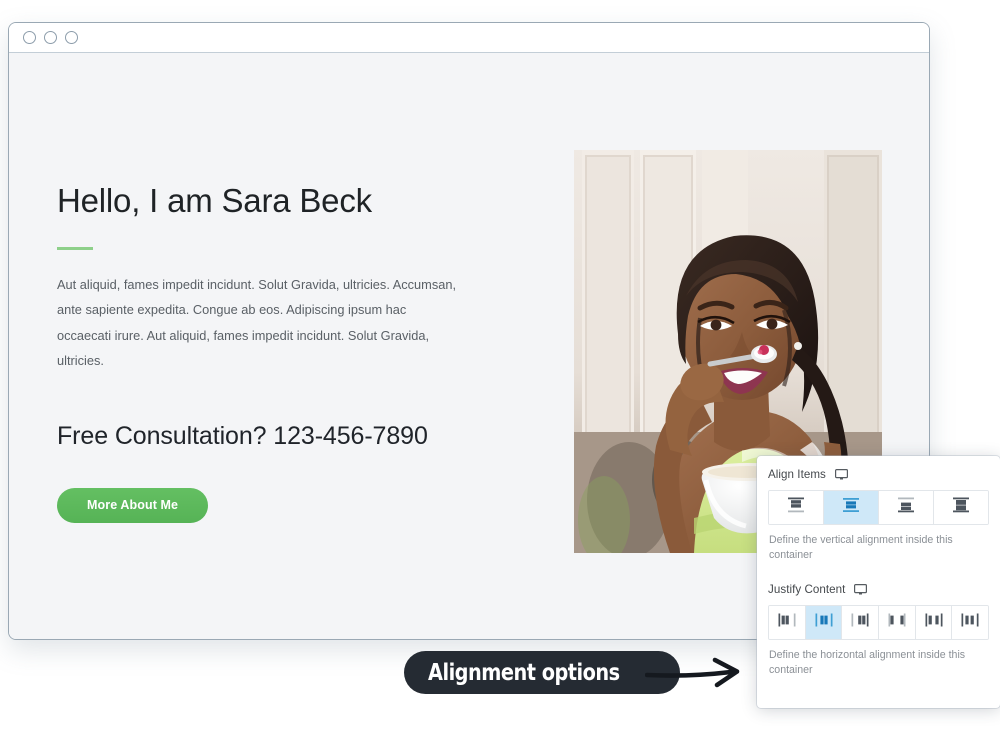  I want to click on justify-space-between-button, so click(897, 622).